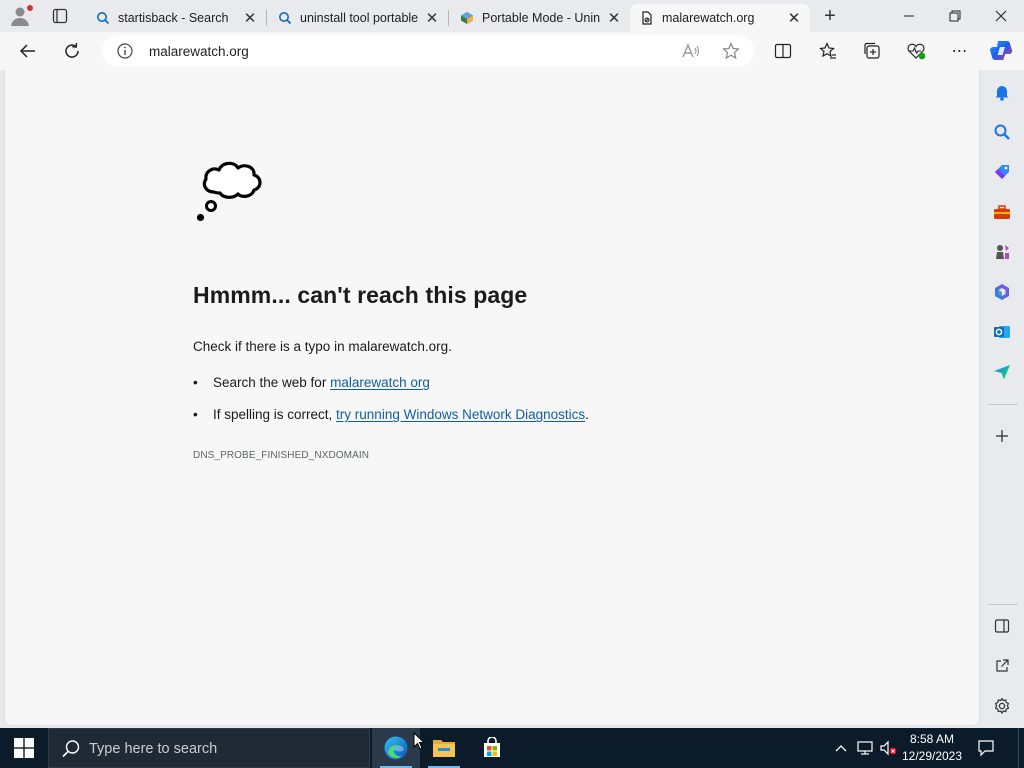 The width and height of the screenshot is (1024, 768). I want to click on store-icon, so click(492, 747).